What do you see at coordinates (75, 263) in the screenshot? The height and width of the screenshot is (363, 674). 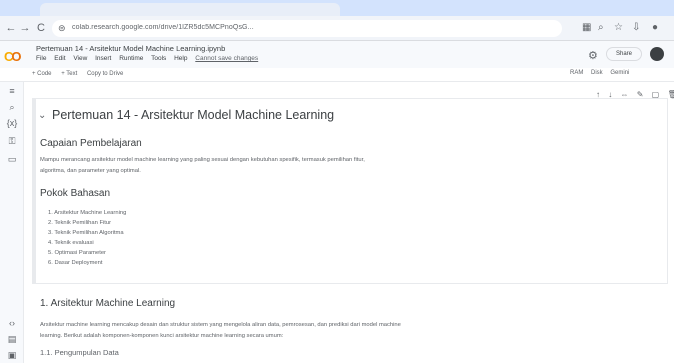 I see `list-item: 6. Dasar Deployment` at bounding box center [75, 263].